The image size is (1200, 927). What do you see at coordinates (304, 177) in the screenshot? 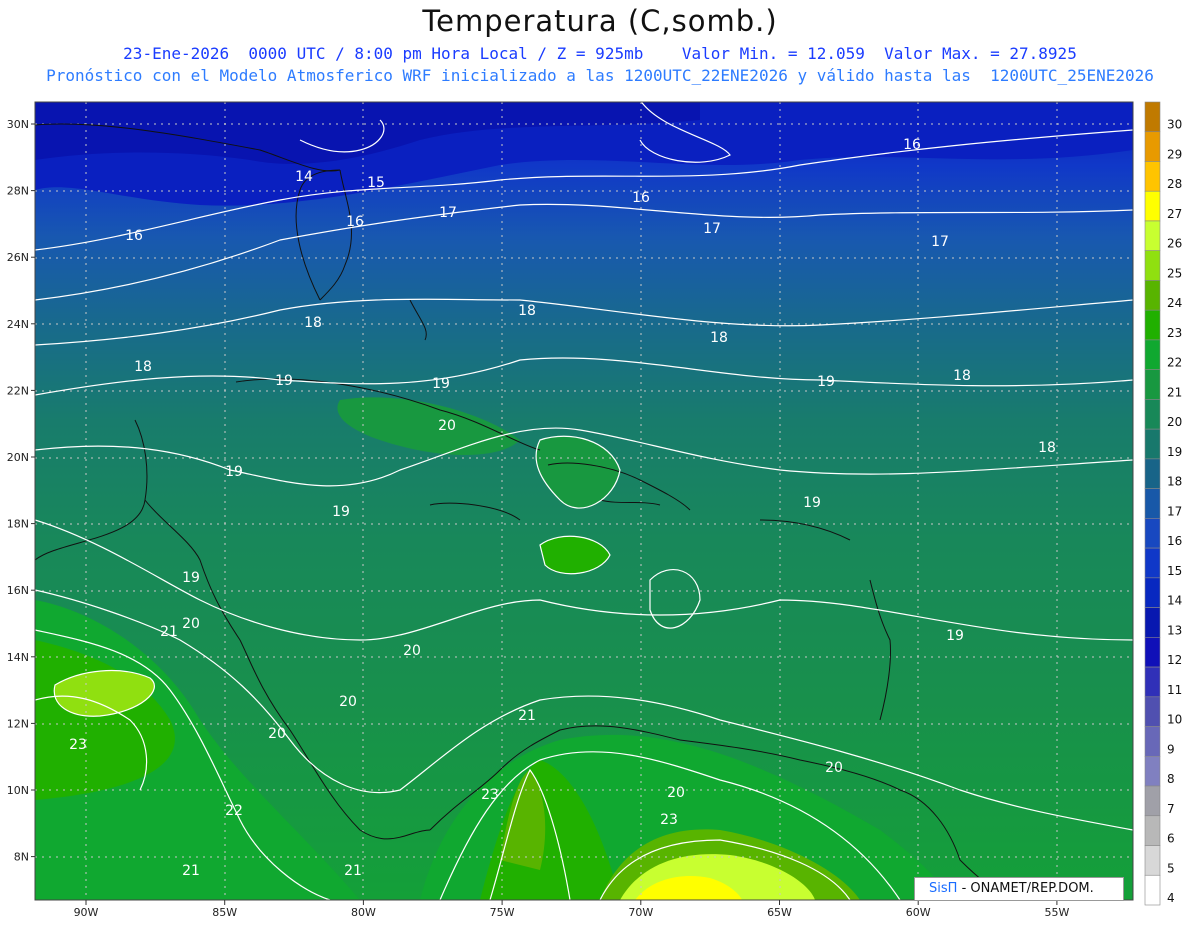
I see `contour-label: 14` at bounding box center [304, 177].